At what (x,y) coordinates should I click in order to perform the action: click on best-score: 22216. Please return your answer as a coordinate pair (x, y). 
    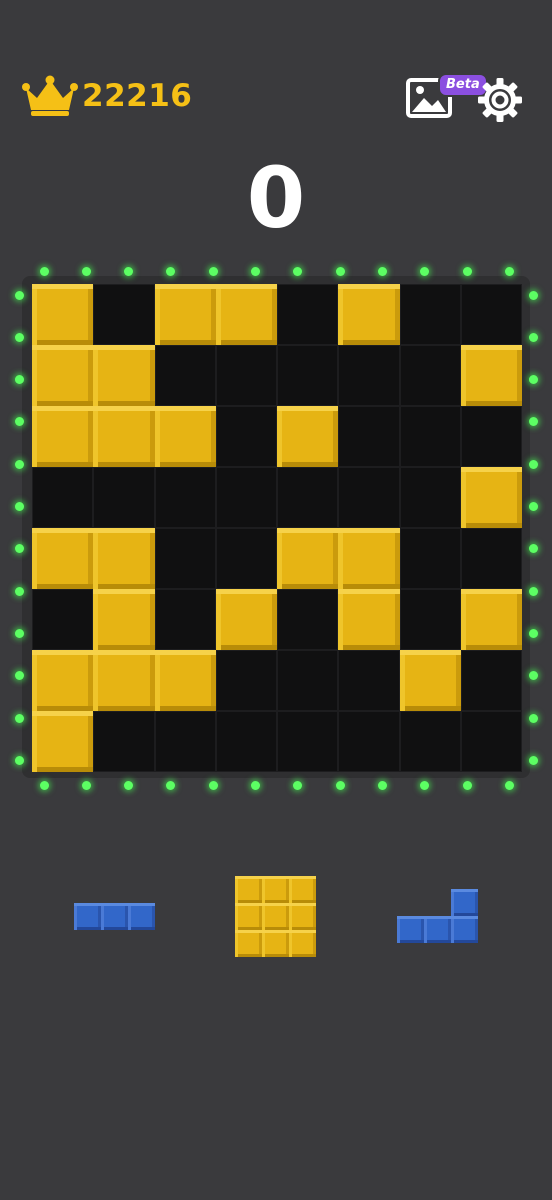
    Looking at the image, I should click on (107, 96).